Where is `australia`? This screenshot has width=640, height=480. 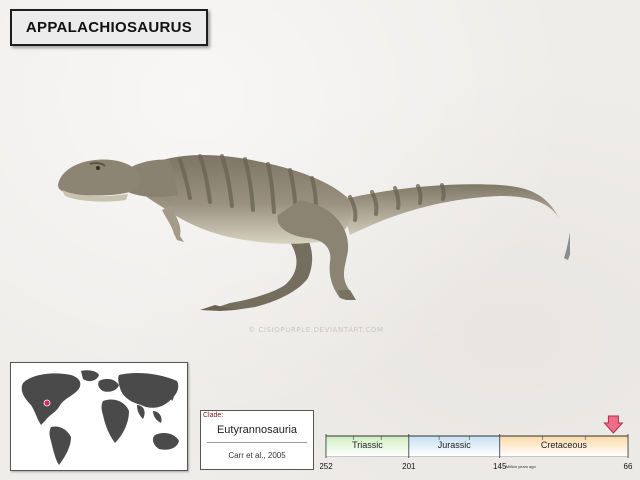 australia is located at coordinates (165, 441).